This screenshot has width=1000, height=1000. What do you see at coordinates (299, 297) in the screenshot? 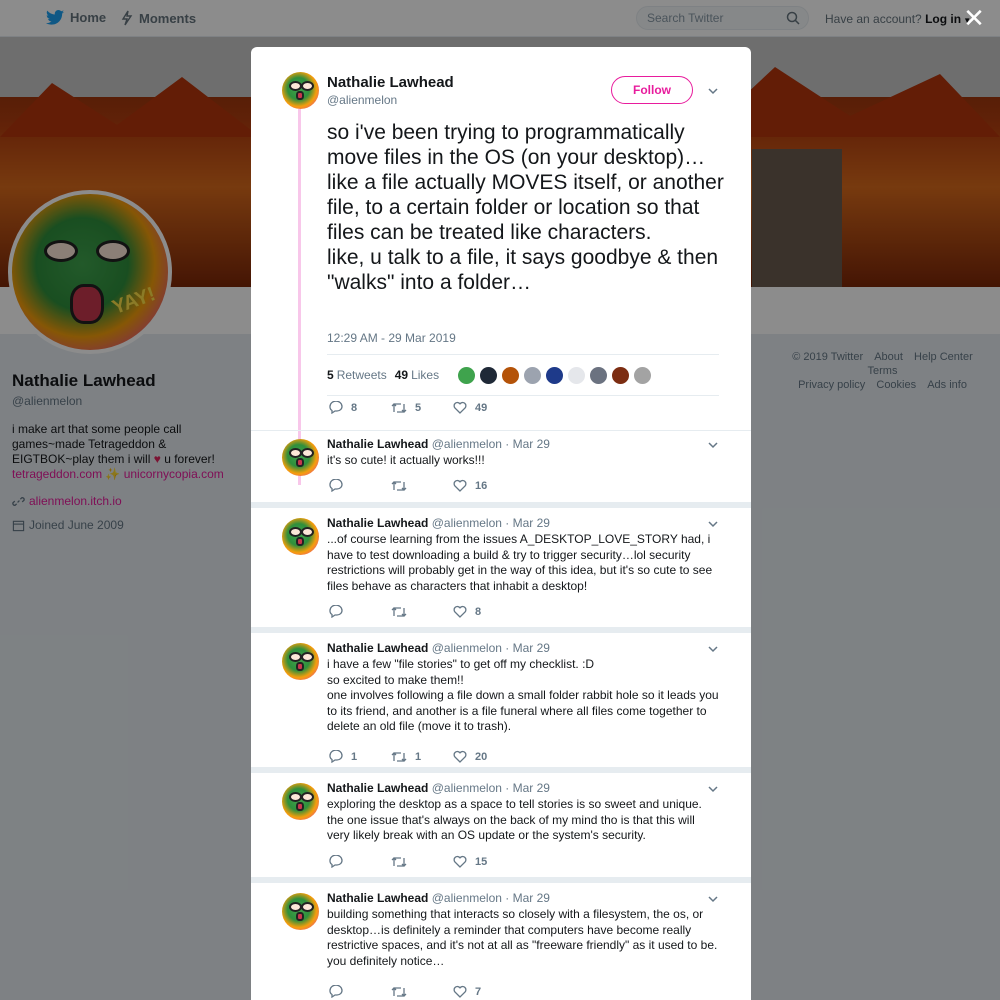
I see `thread-line` at bounding box center [299, 297].